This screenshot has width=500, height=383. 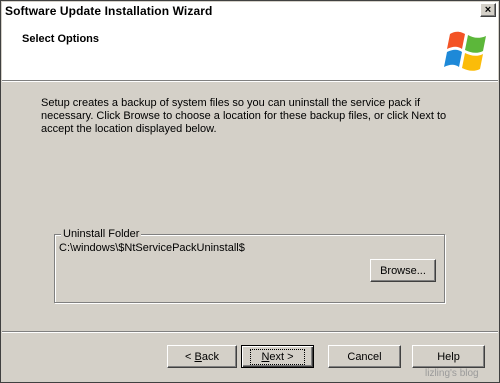 I want to click on folder-path: C:\windows\$NtServicePackUninstall$, so click(x=152, y=248).